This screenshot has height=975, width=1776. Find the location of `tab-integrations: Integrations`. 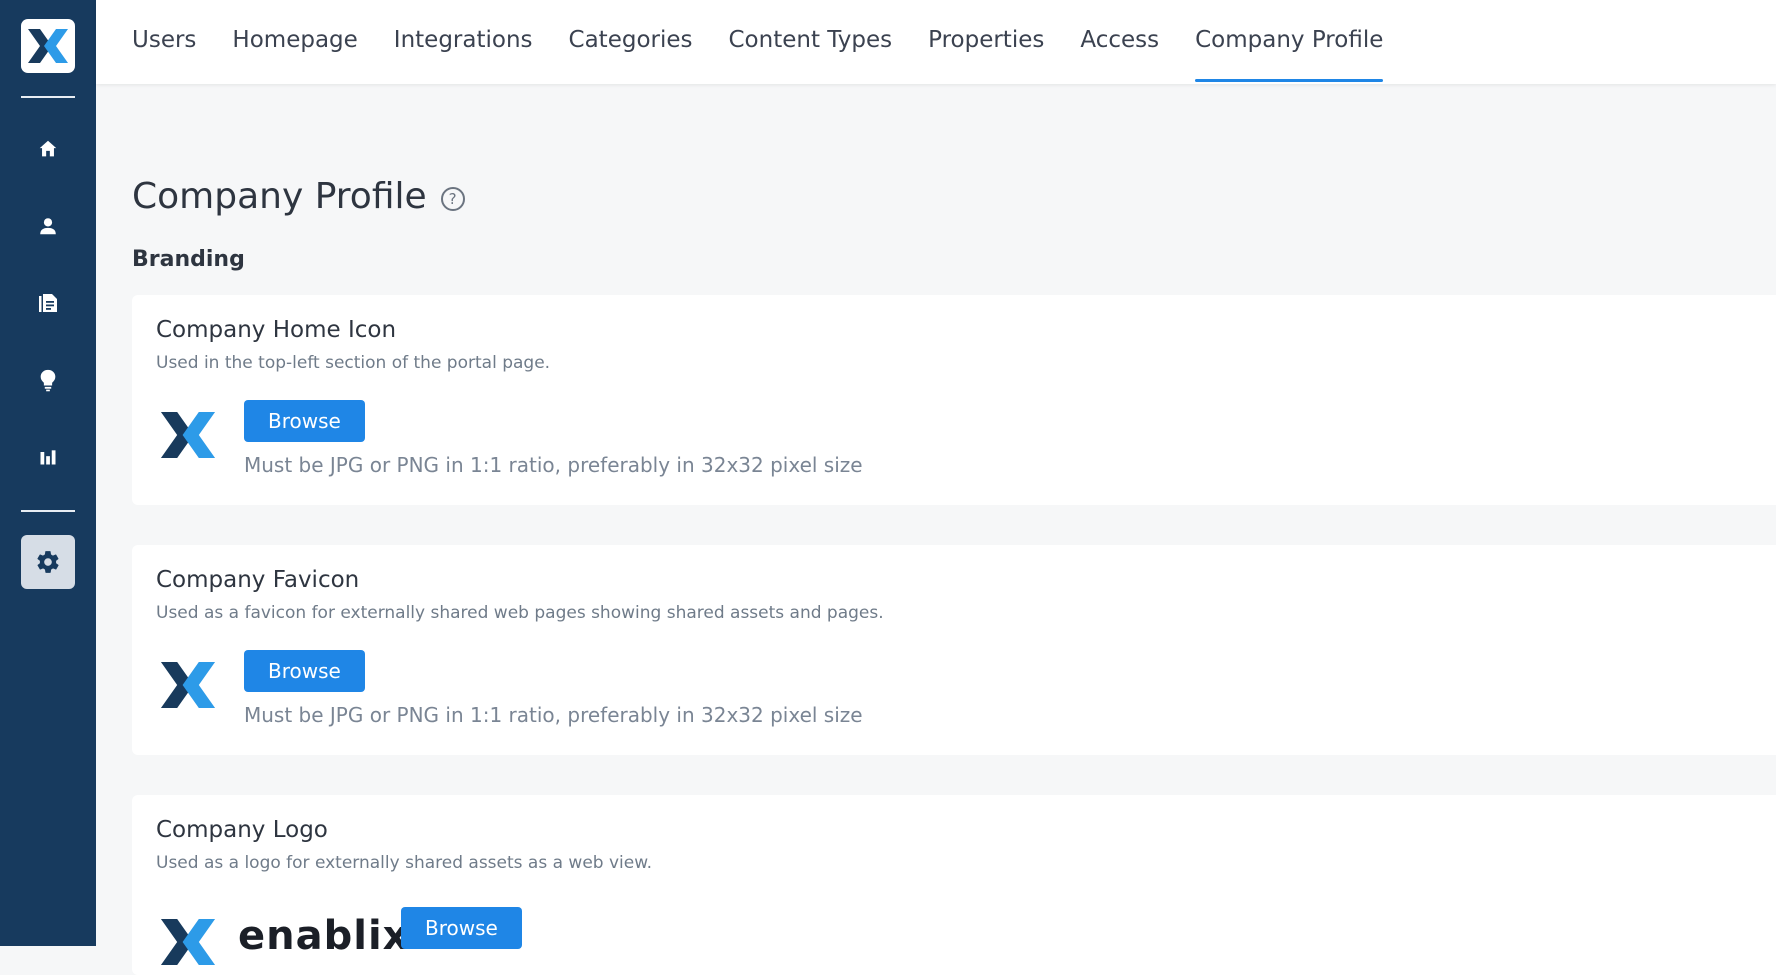

tab-integrations: Integrations is located at coordinates (463, 42).